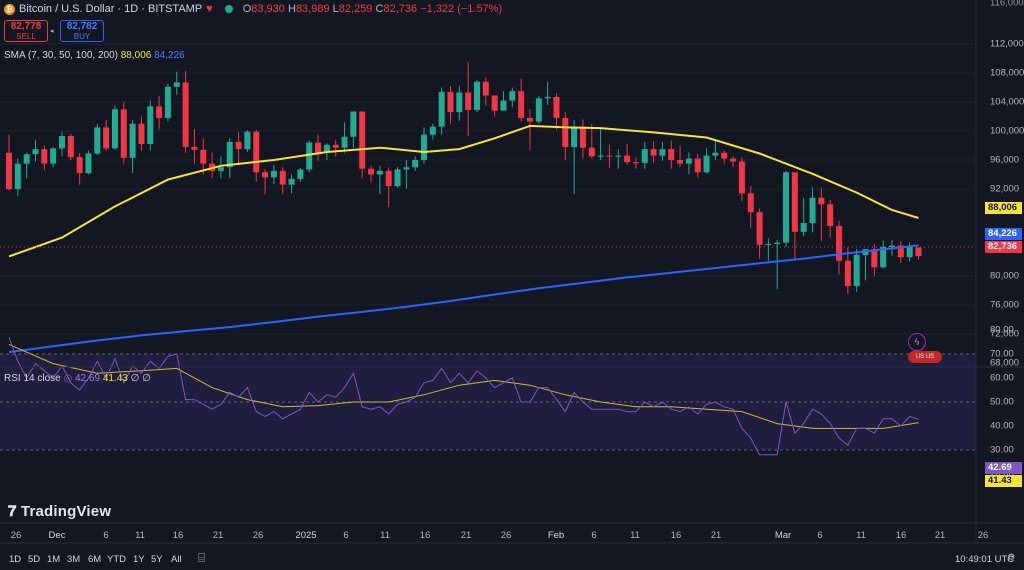 This screenshot has width=1024, height=570. I want to click on rsi-ma-value: 41.43, so click(115, 378).